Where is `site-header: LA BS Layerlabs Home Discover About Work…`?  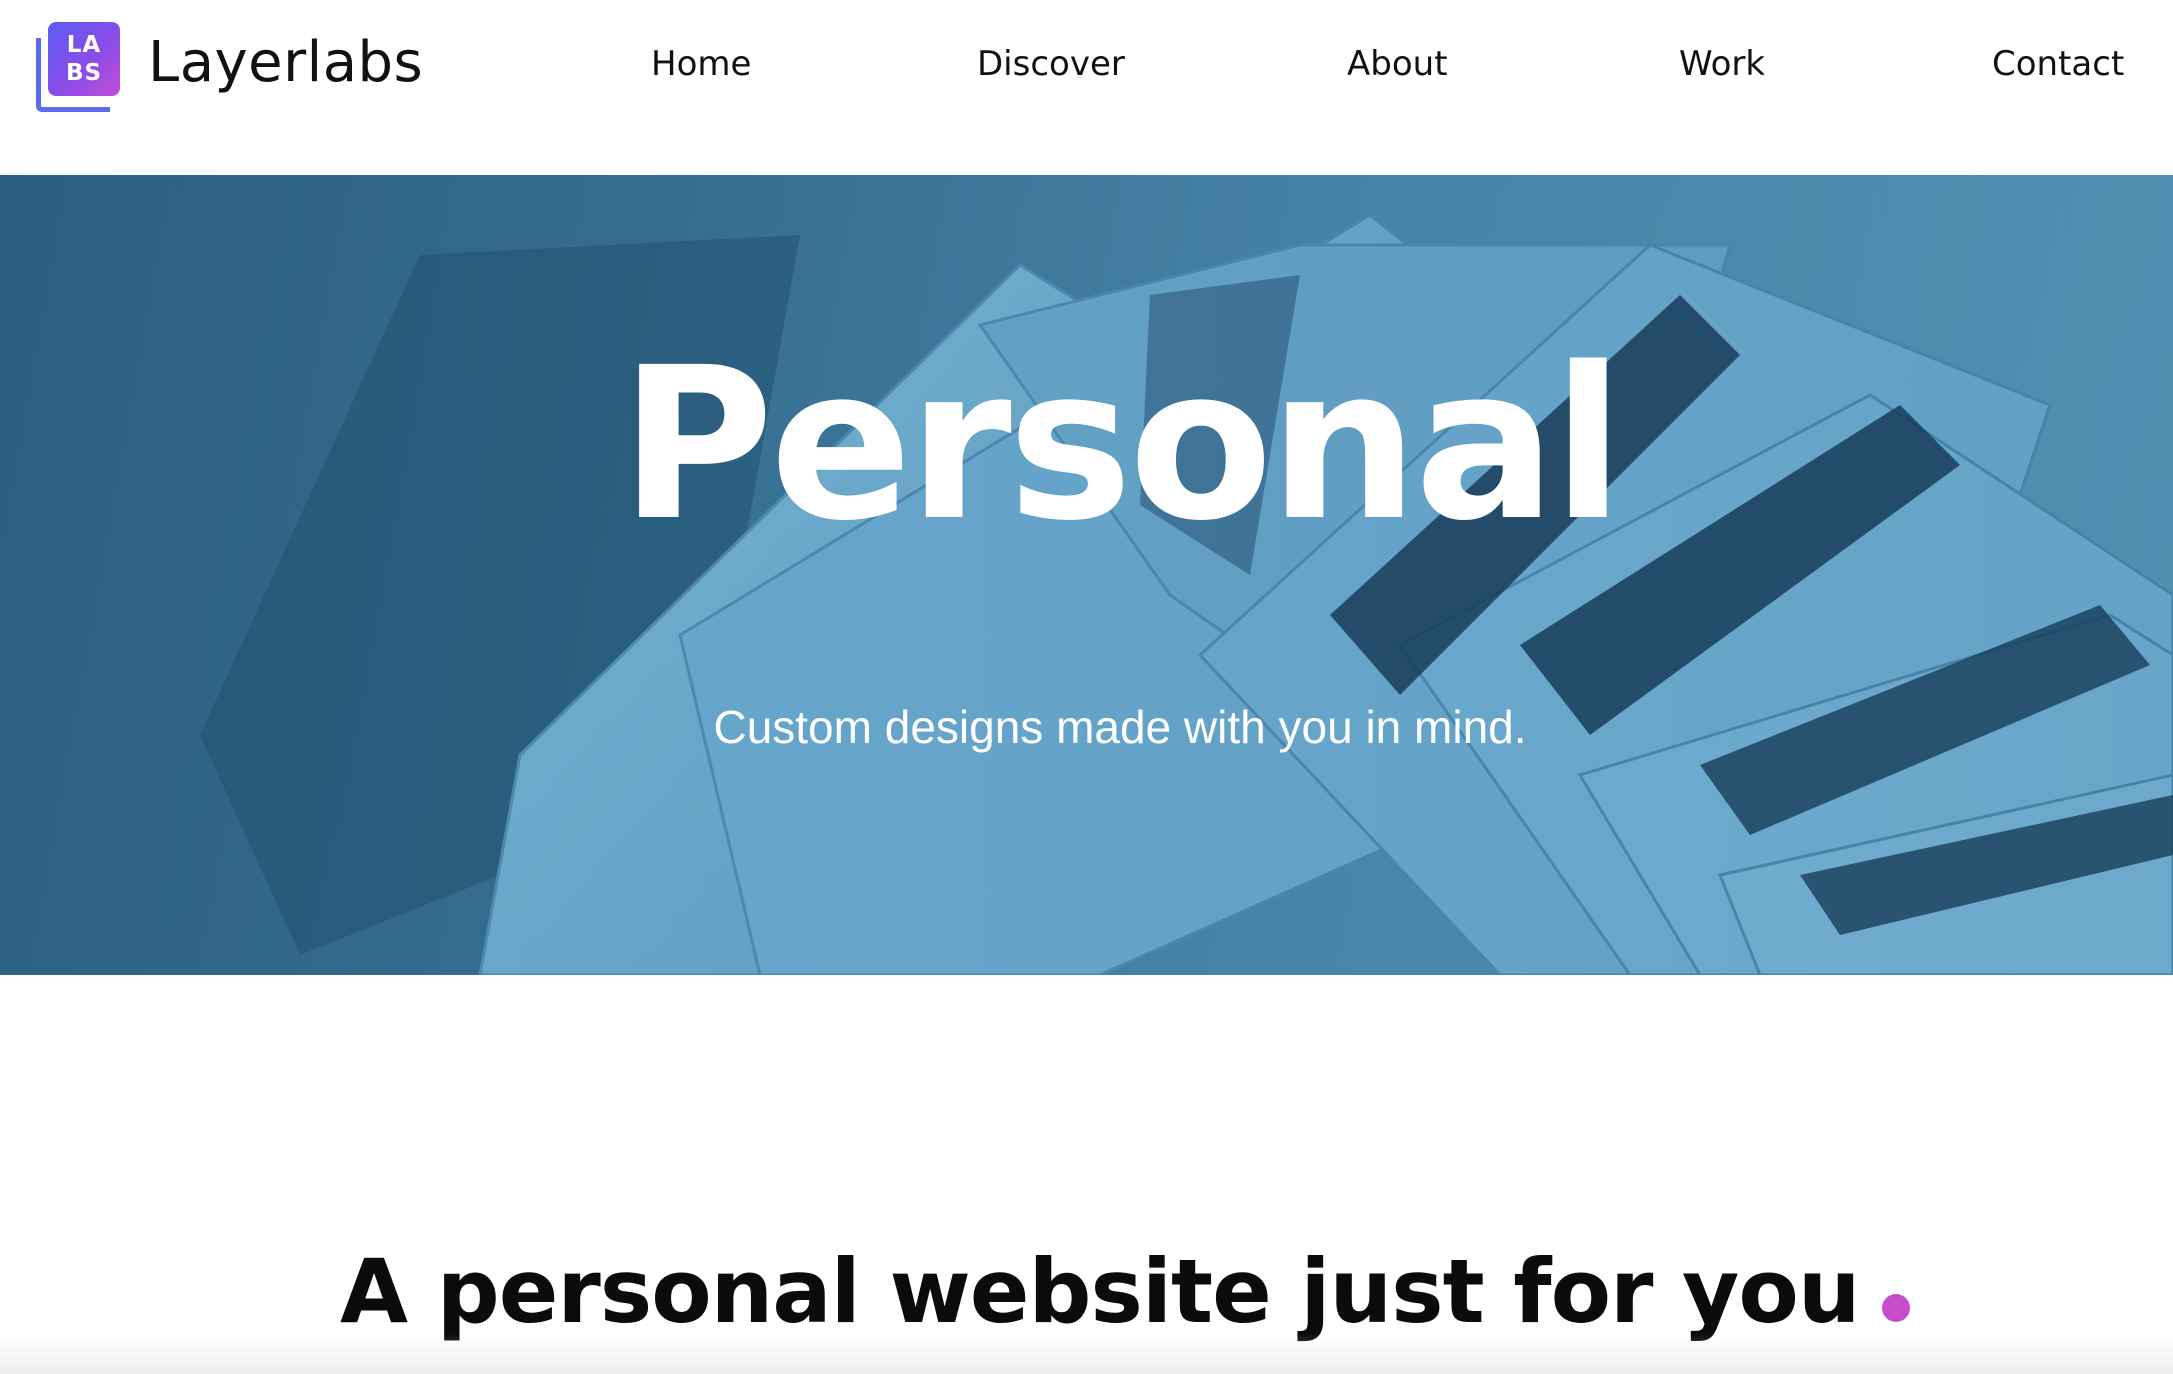 site-header: LA BS Layerlabs Home Discover About Work… is located at coordinates (1086, 87).